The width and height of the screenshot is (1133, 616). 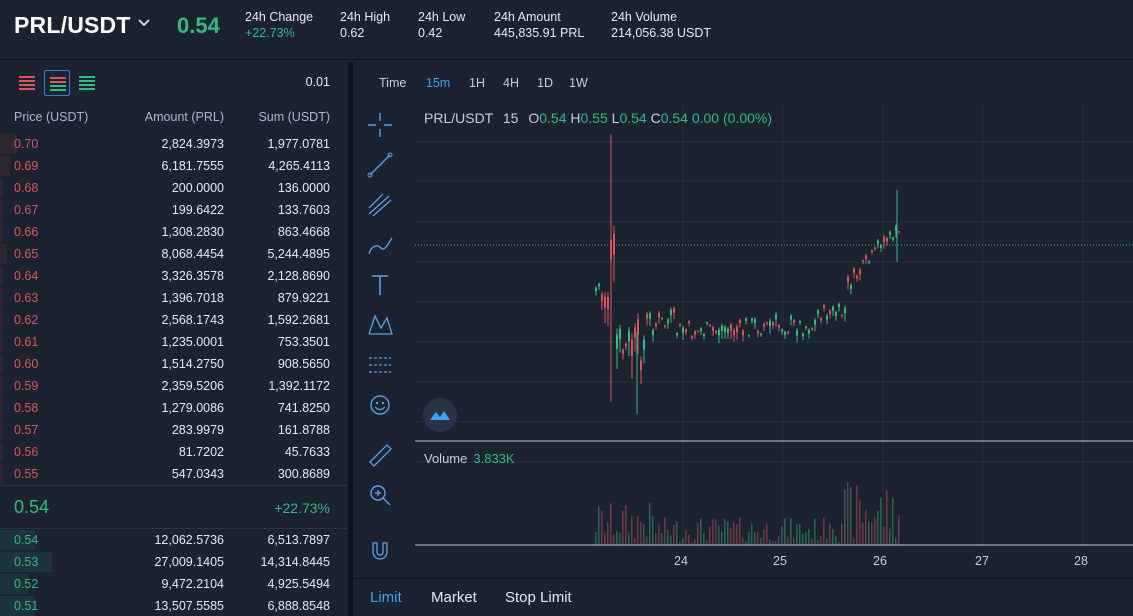 What do you see at coordinates (174, 342) in the screenshot?
I see `orderbook-row: 0.61 1,235.0001 753.3501` at bounding box center [174, 342].